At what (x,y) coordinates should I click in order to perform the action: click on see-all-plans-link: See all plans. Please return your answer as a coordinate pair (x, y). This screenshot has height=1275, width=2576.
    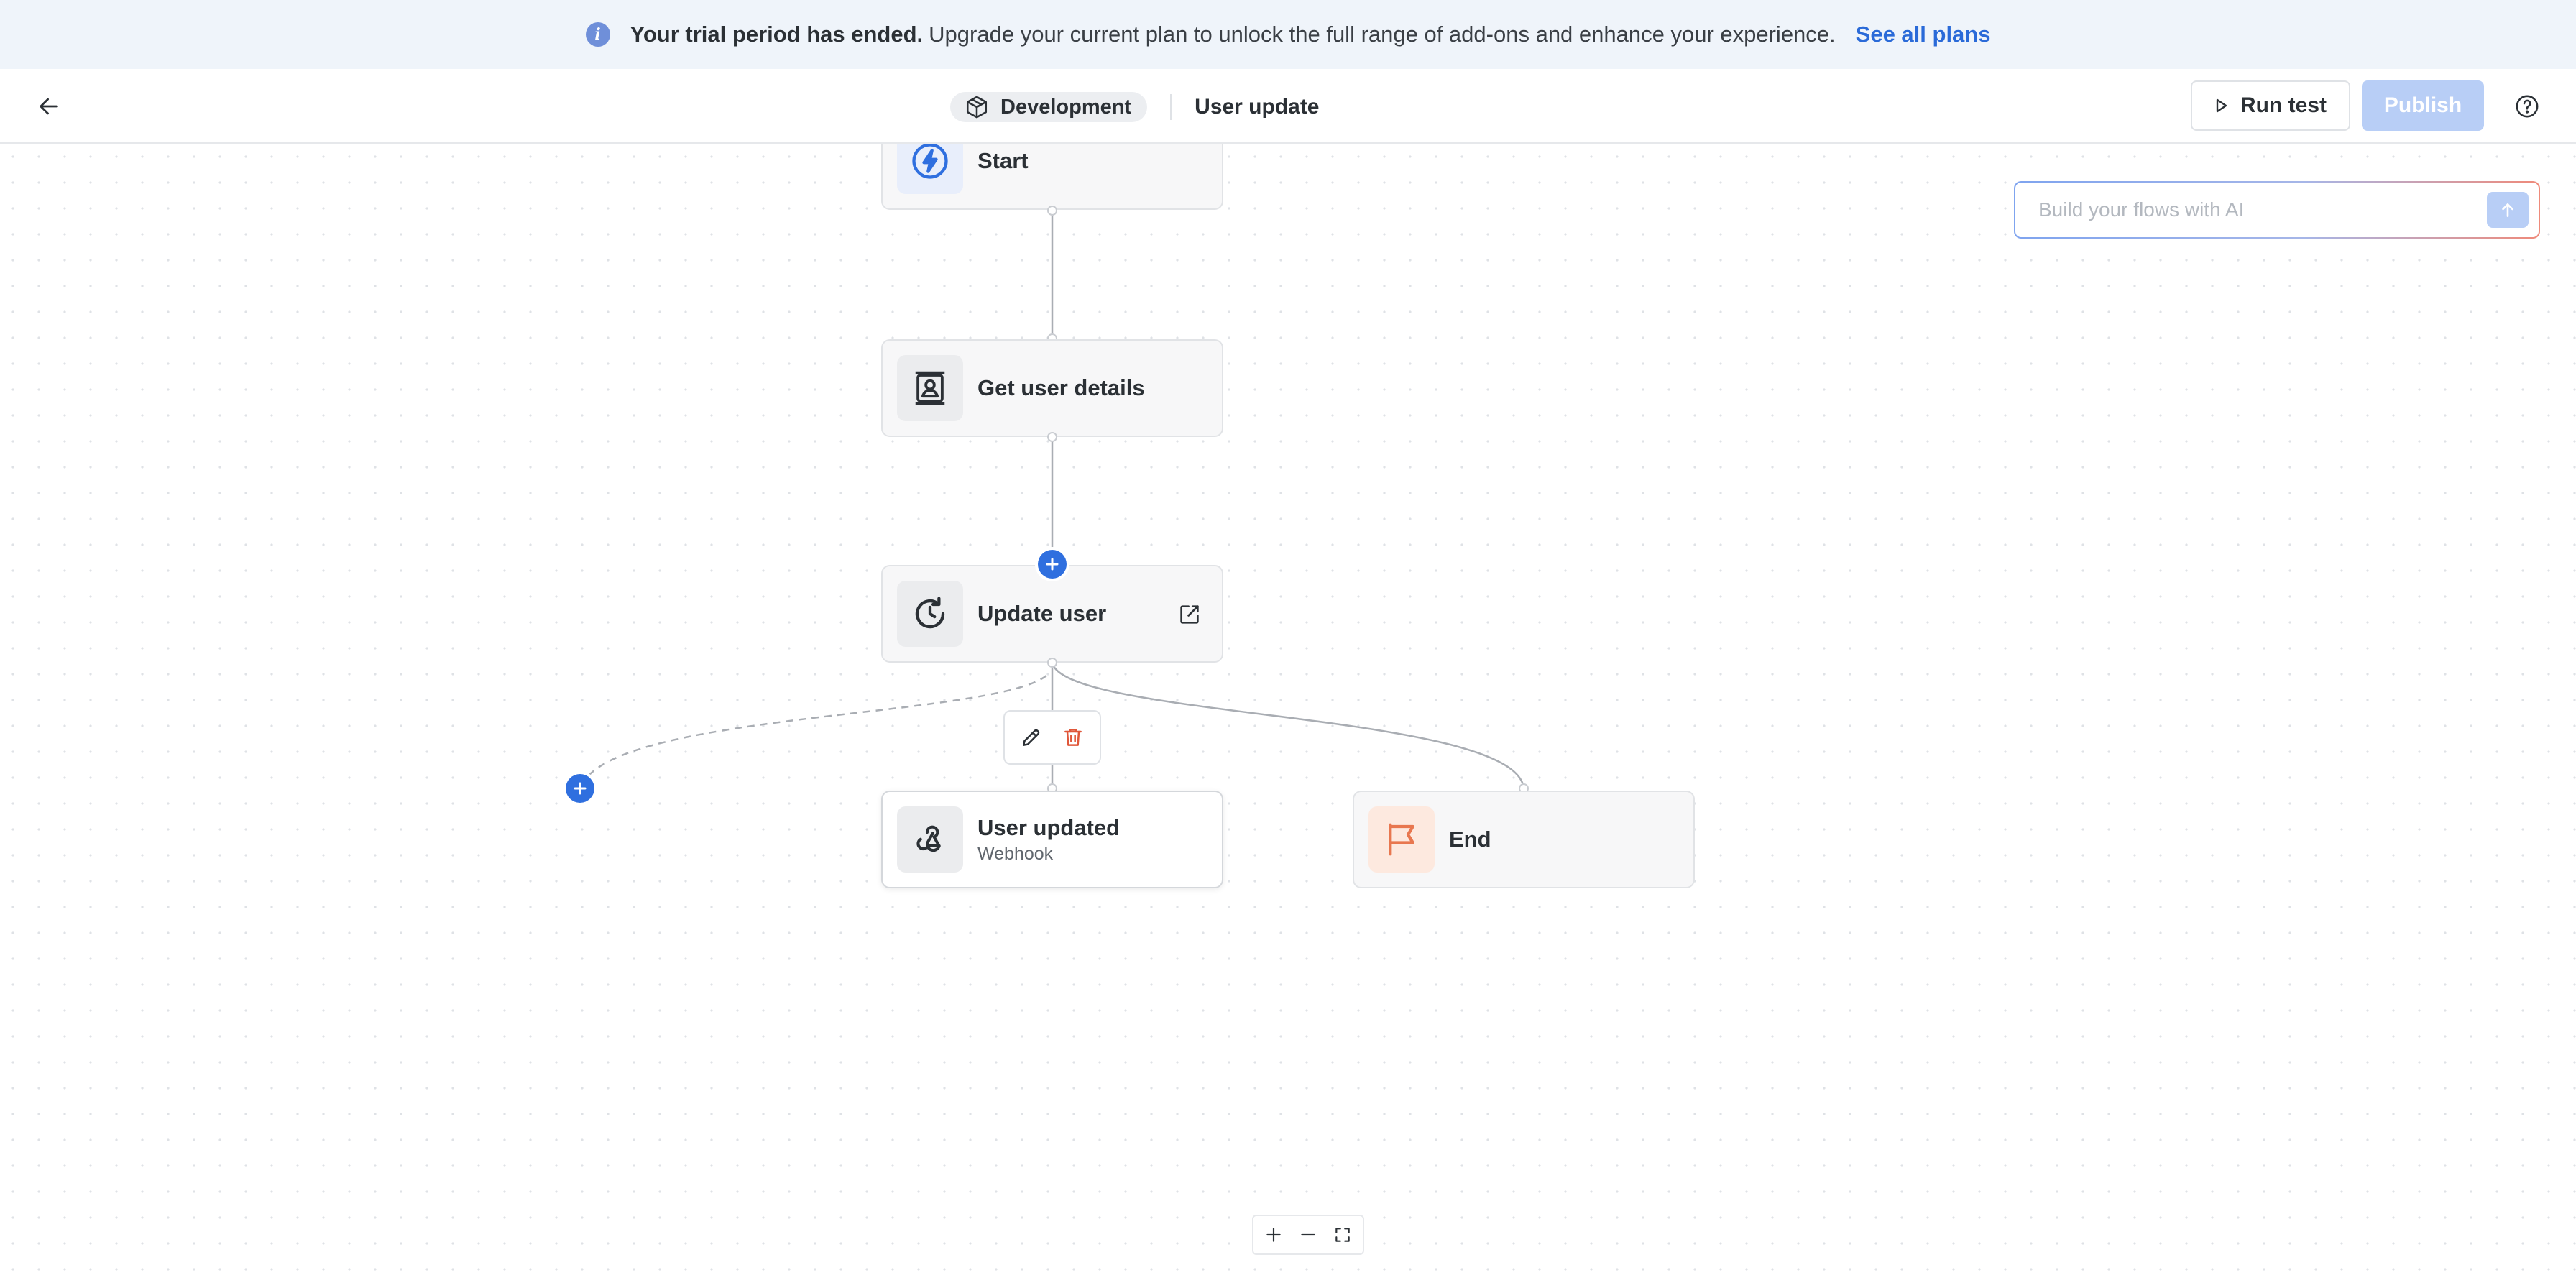
    Looking at the image, I should click on (1923, 34).